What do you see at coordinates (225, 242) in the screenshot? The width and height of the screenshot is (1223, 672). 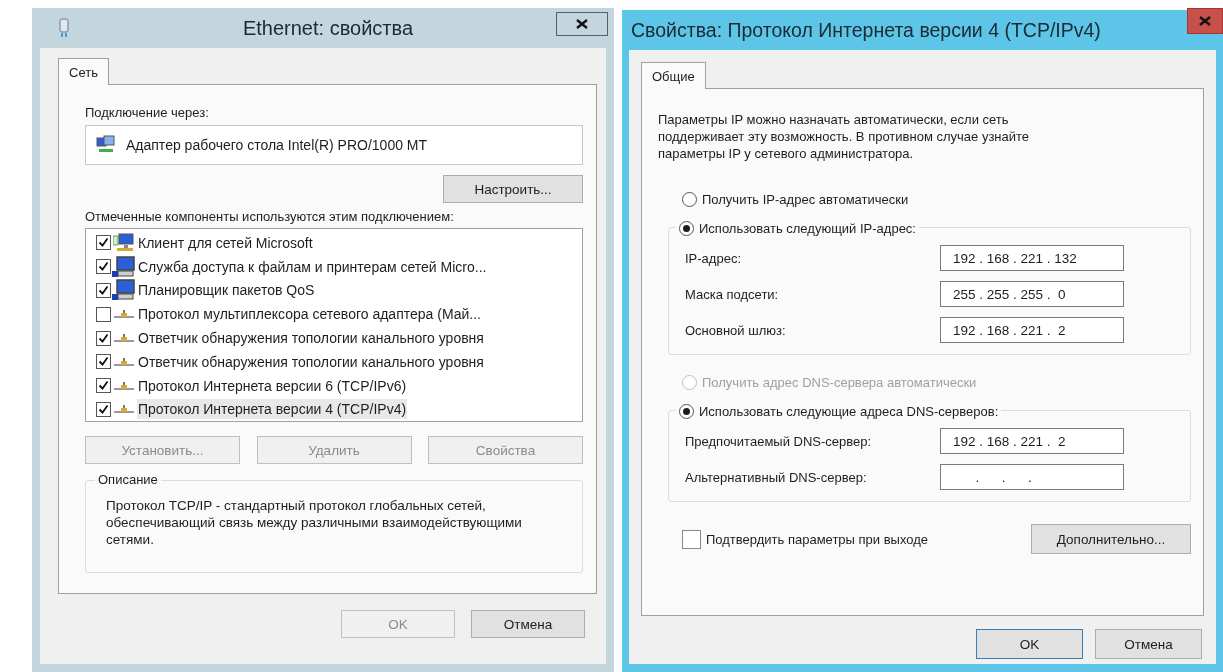 I see `component-item: Клиент для сетей Microsoft` at bounding box center [225, 242].